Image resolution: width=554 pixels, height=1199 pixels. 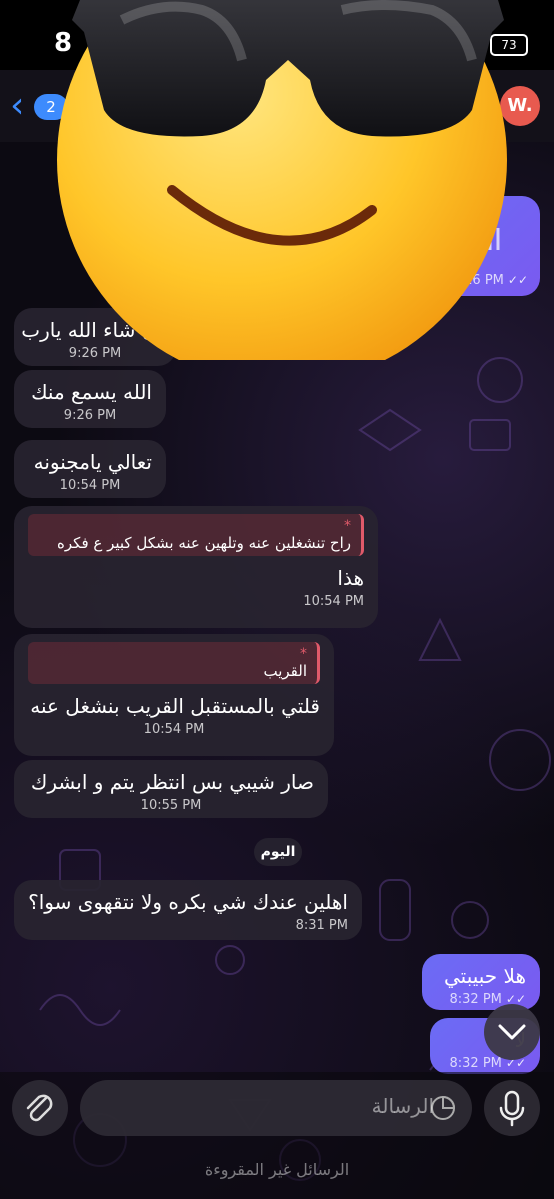 What do you see at coordinates (171, 805) in the screenshot?
I see `message-time: 10:55 PM` at bounding box center [171, 805].